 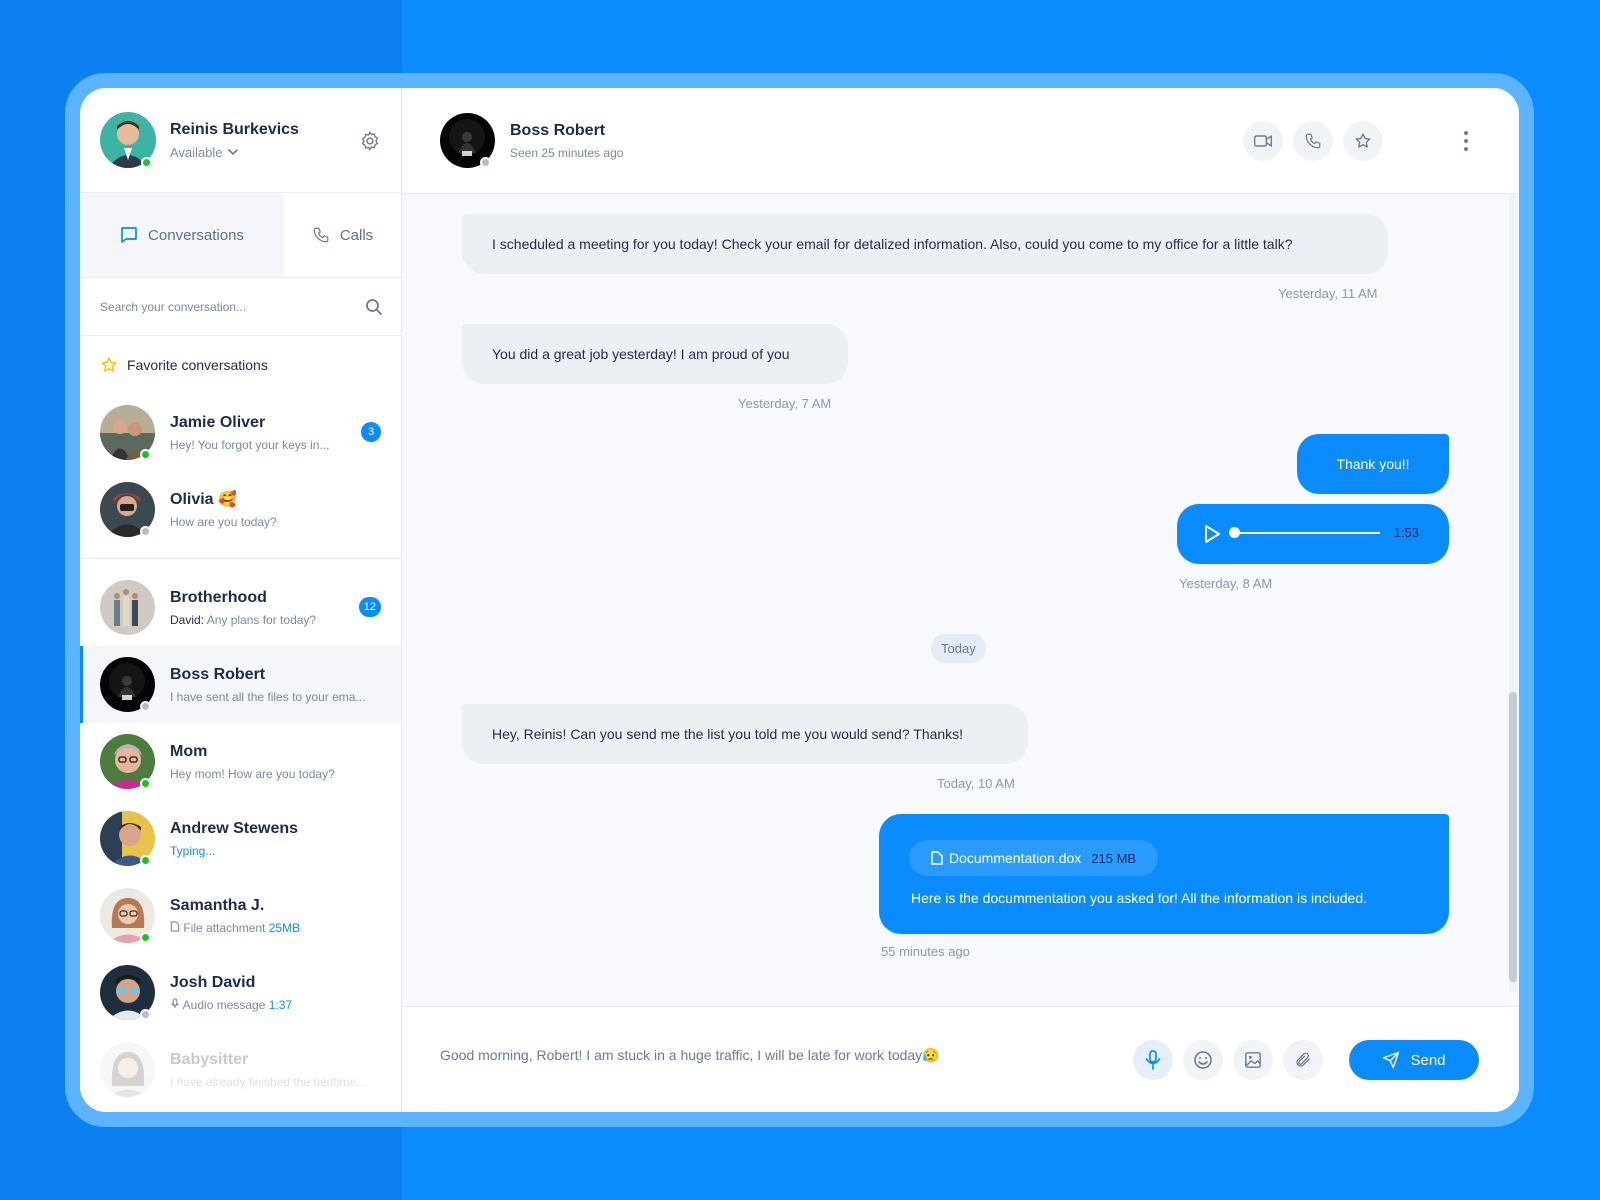 What do you see at coordinates (1391, 1060) in the screenshot?
I see `send-icon` at bounding box center [1391, 1060].